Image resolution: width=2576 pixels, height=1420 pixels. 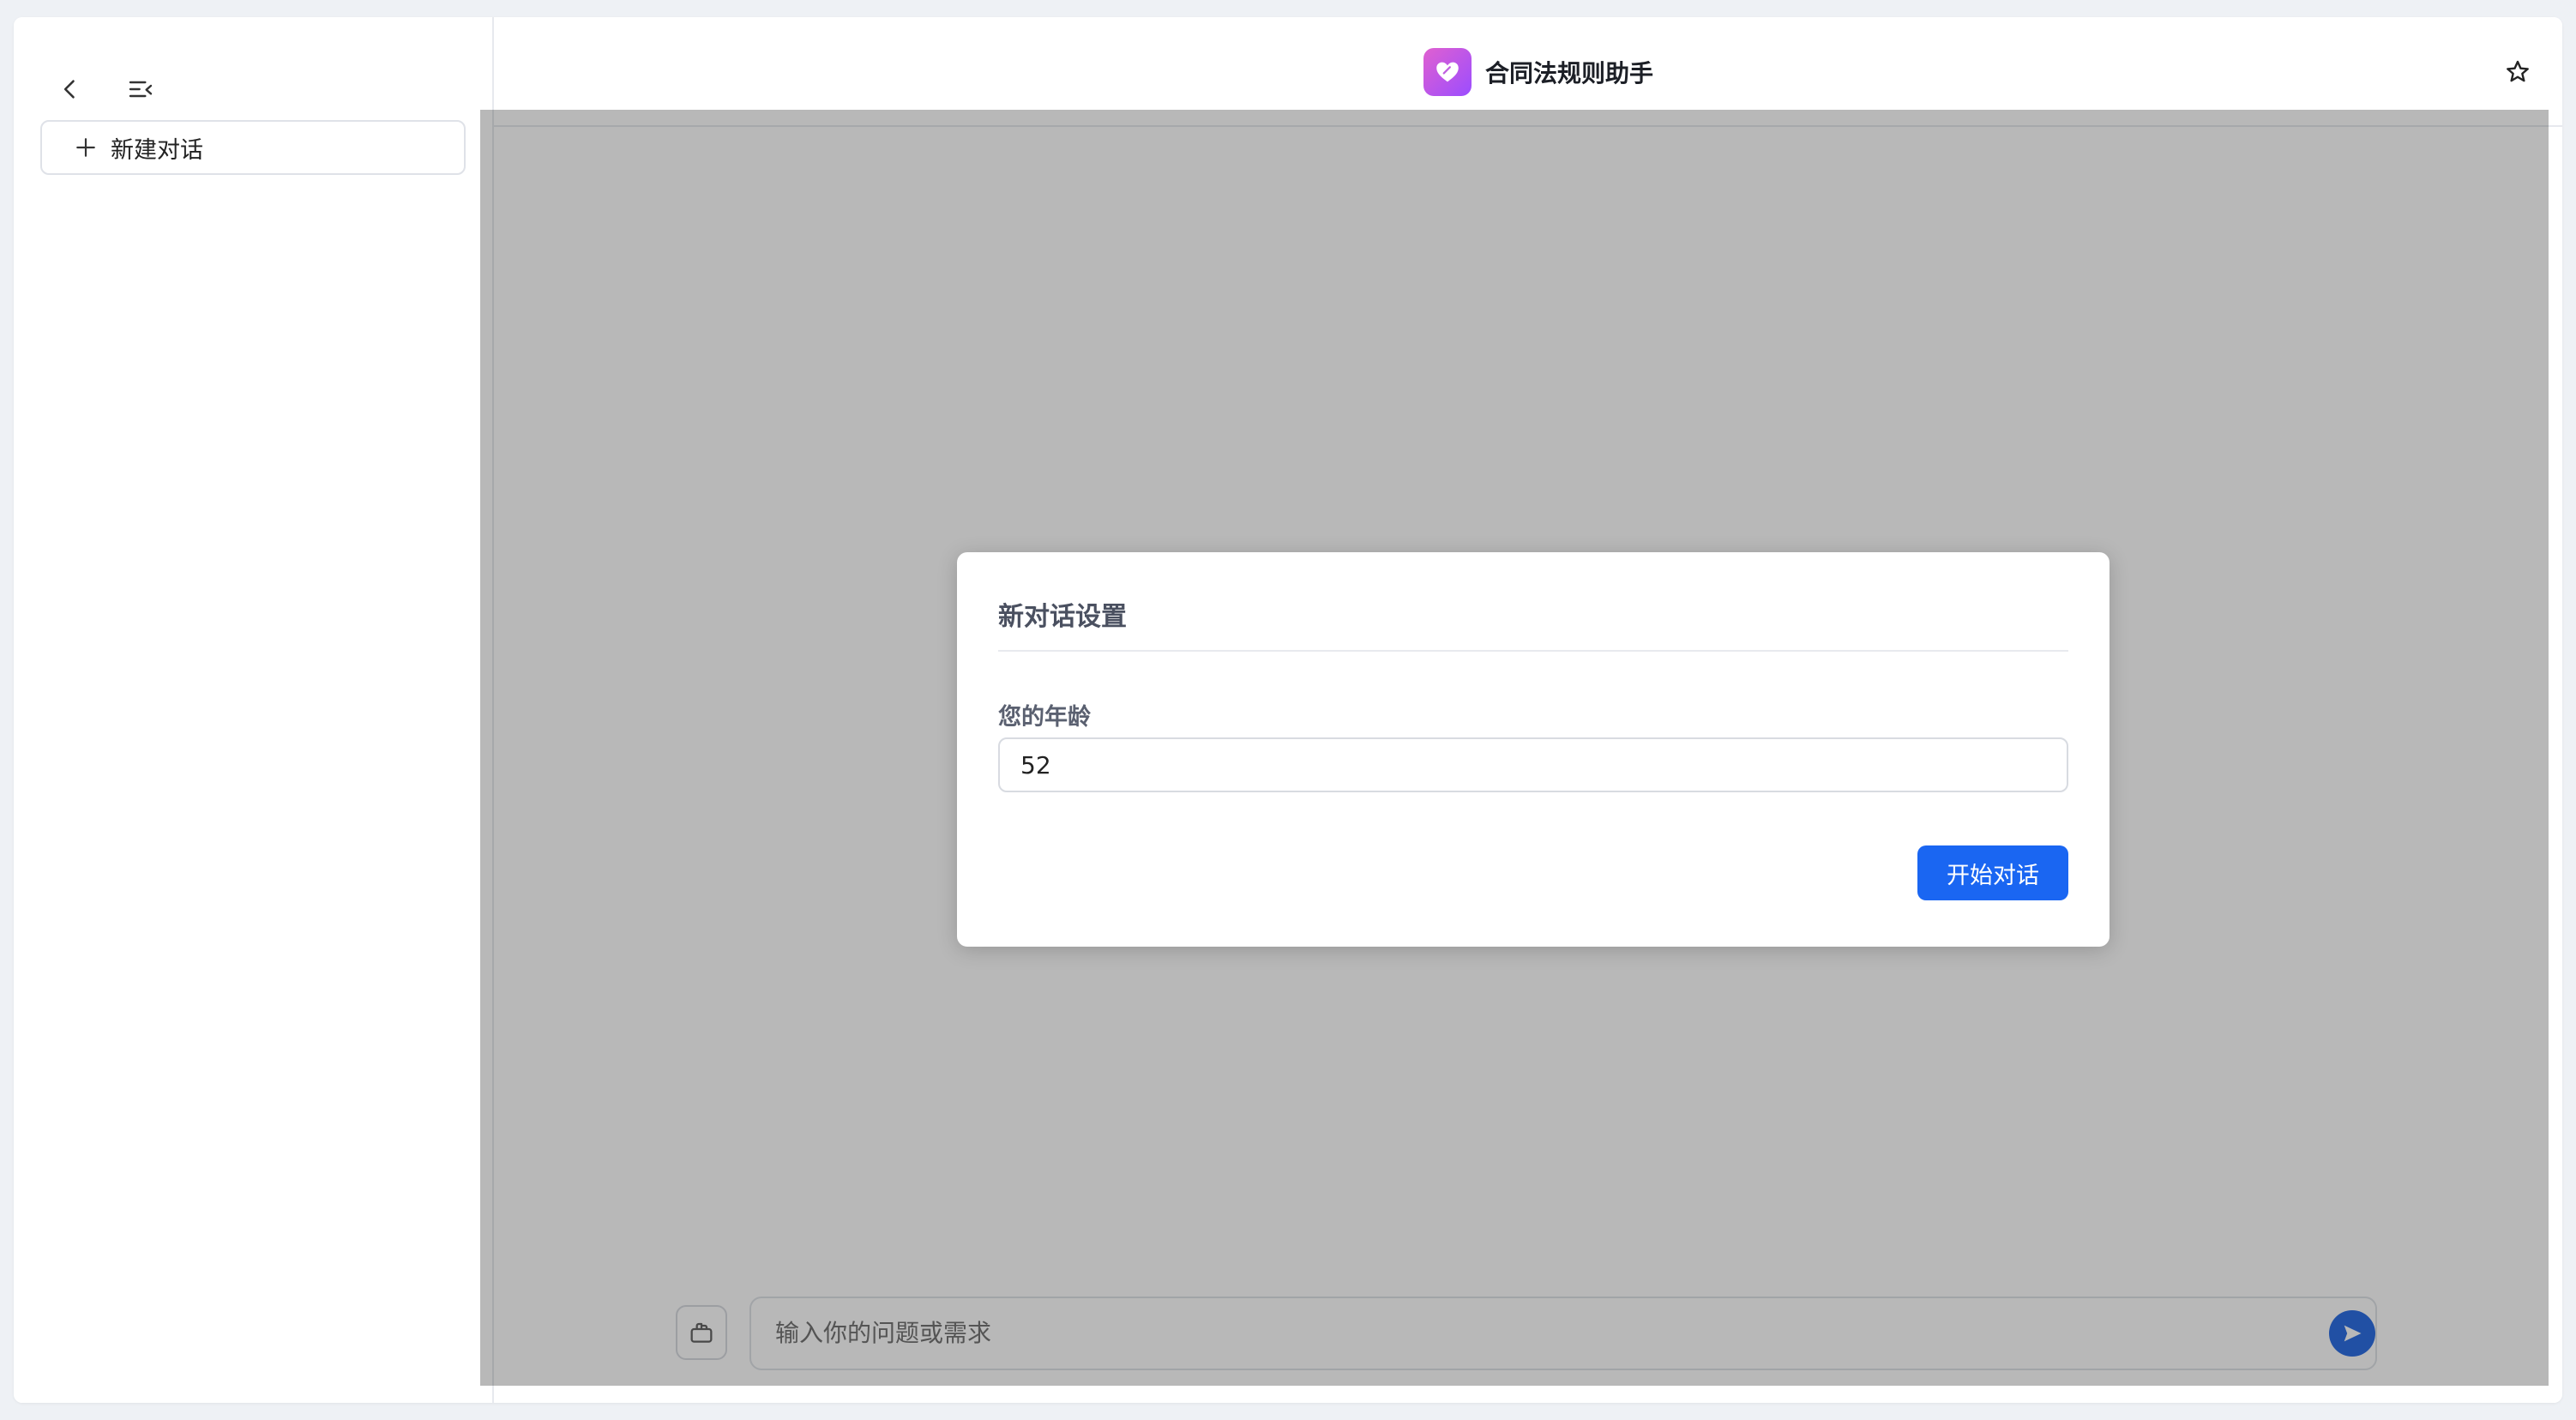 I want to click on header-title-group: 合同法规则助手, so click(x=1538, y=72).